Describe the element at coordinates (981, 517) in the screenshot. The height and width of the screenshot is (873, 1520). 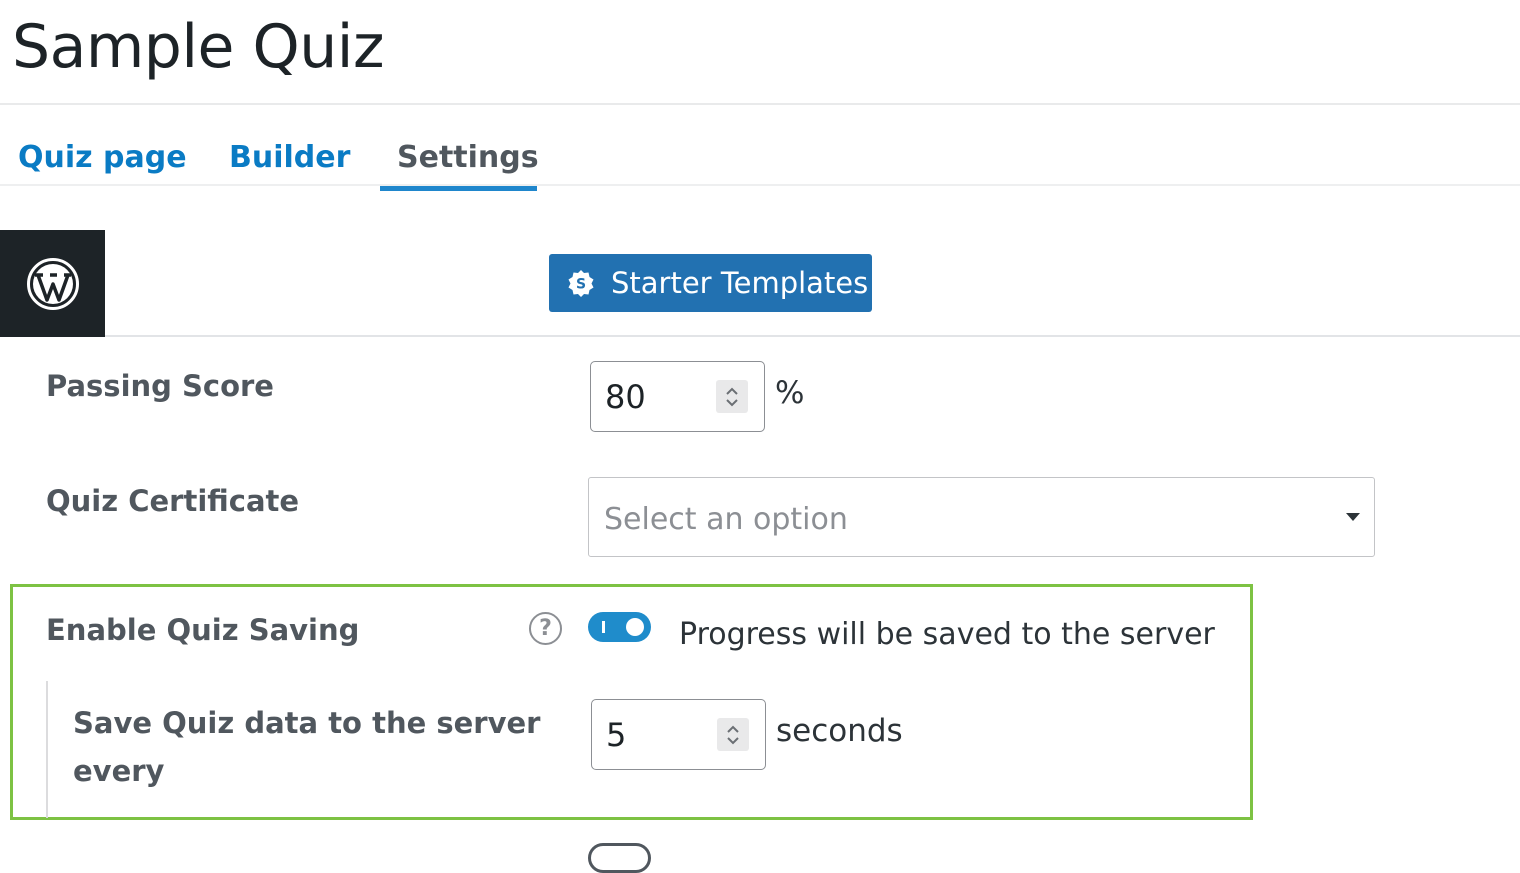
I see `quiz-certificate-select: Select an option` at that location.